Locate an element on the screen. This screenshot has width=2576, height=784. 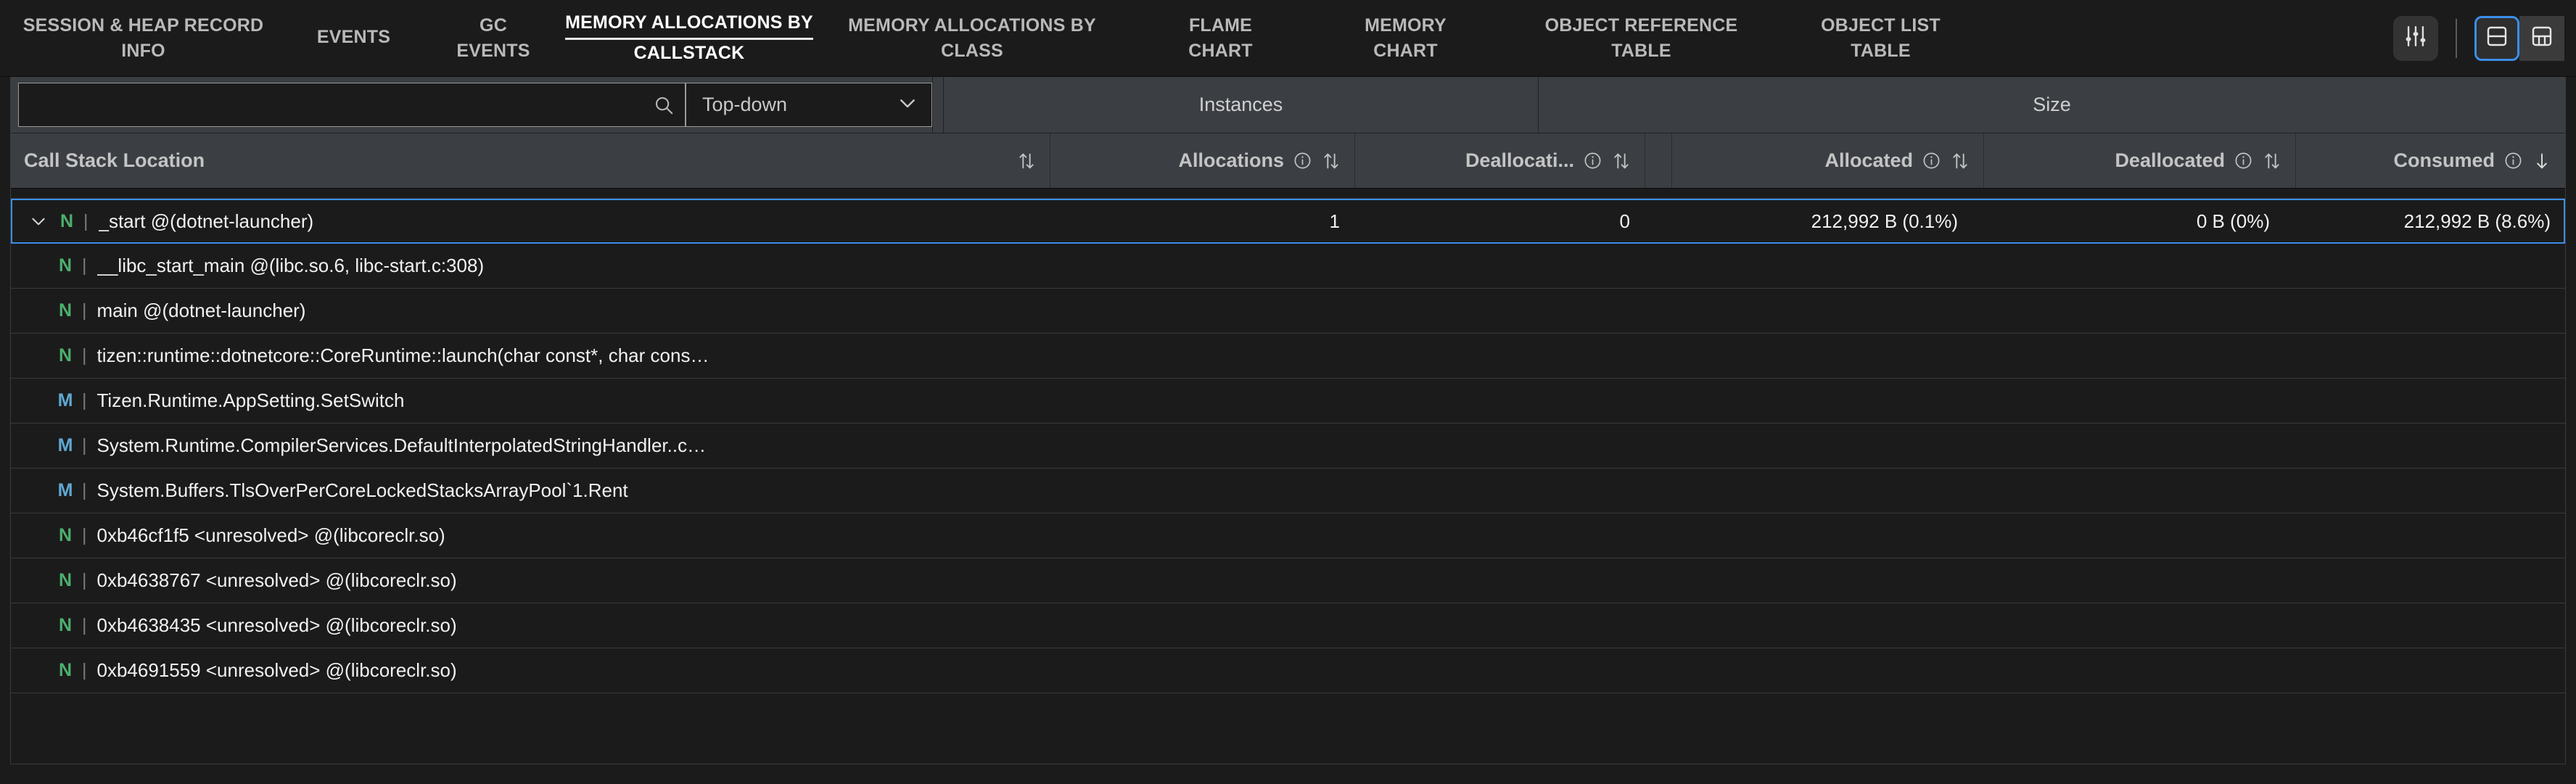
column-header-allocated: Allocated is located at coordinates (1827, 160).